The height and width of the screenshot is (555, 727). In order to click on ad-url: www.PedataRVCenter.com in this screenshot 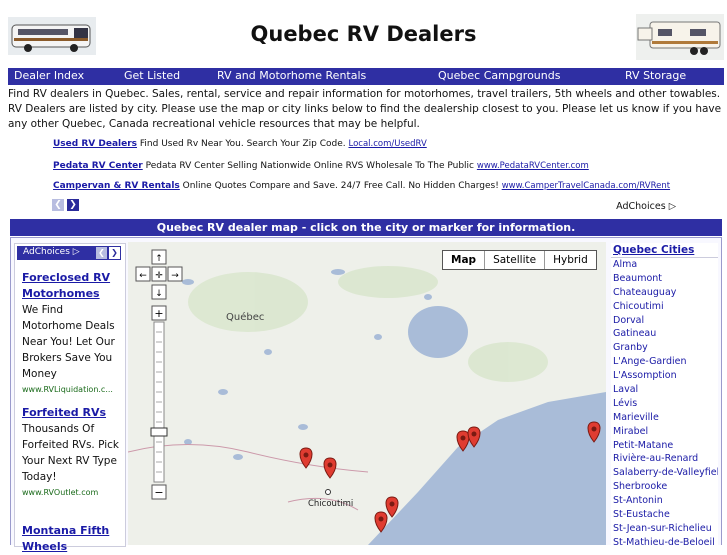, I will do `click(533, 166)`.